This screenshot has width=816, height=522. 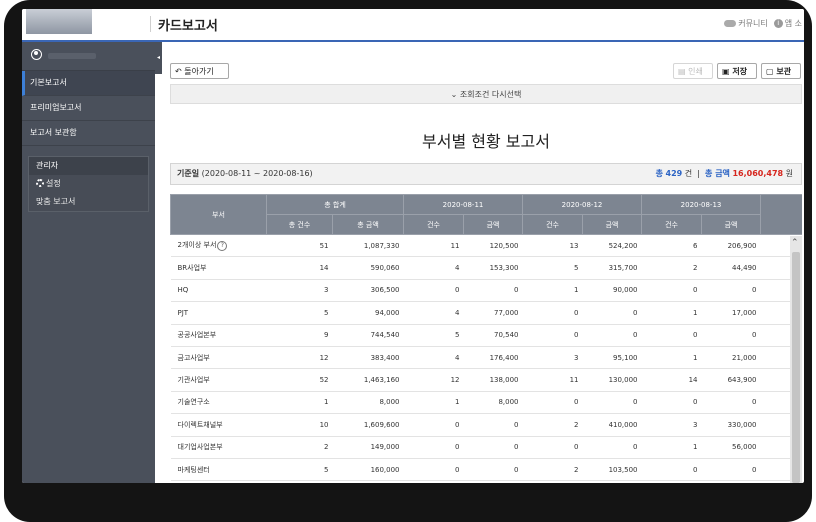 I want to click on dept-cell: 기관사업부, so click(x=218, y=380).